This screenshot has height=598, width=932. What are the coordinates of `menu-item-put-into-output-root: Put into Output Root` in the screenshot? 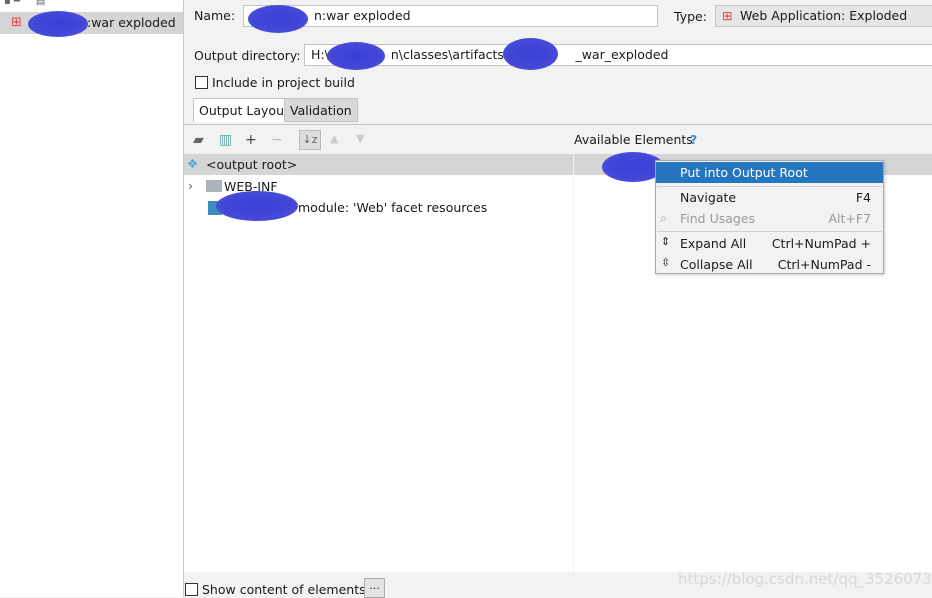 It's located at (769, 172).